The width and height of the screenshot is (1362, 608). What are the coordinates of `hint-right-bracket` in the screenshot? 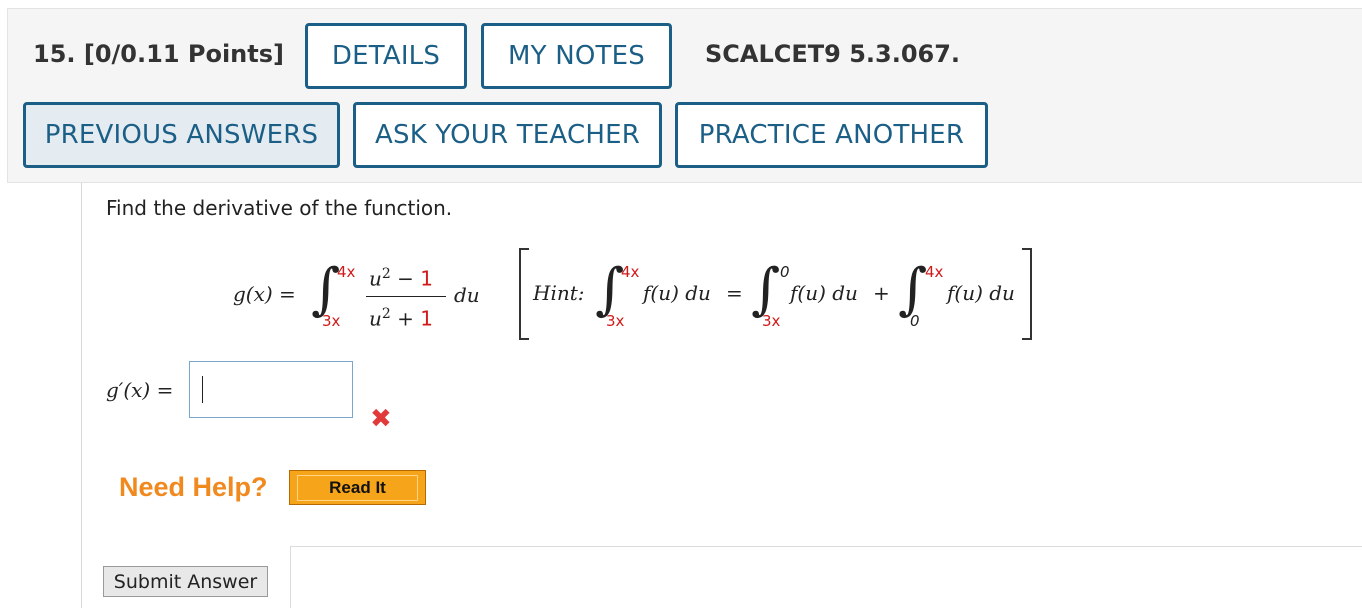 It's located at (1027, 294).